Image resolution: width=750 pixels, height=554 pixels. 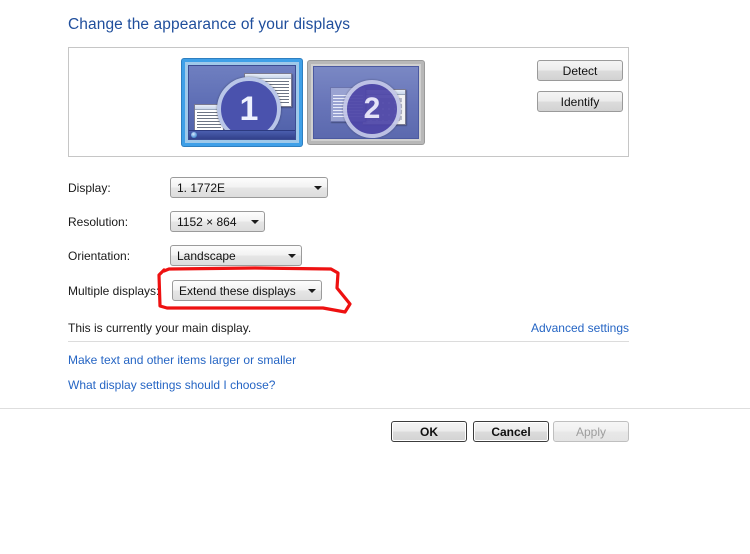 I want to click on apply-button: Apply, so click(x=591, y=431).